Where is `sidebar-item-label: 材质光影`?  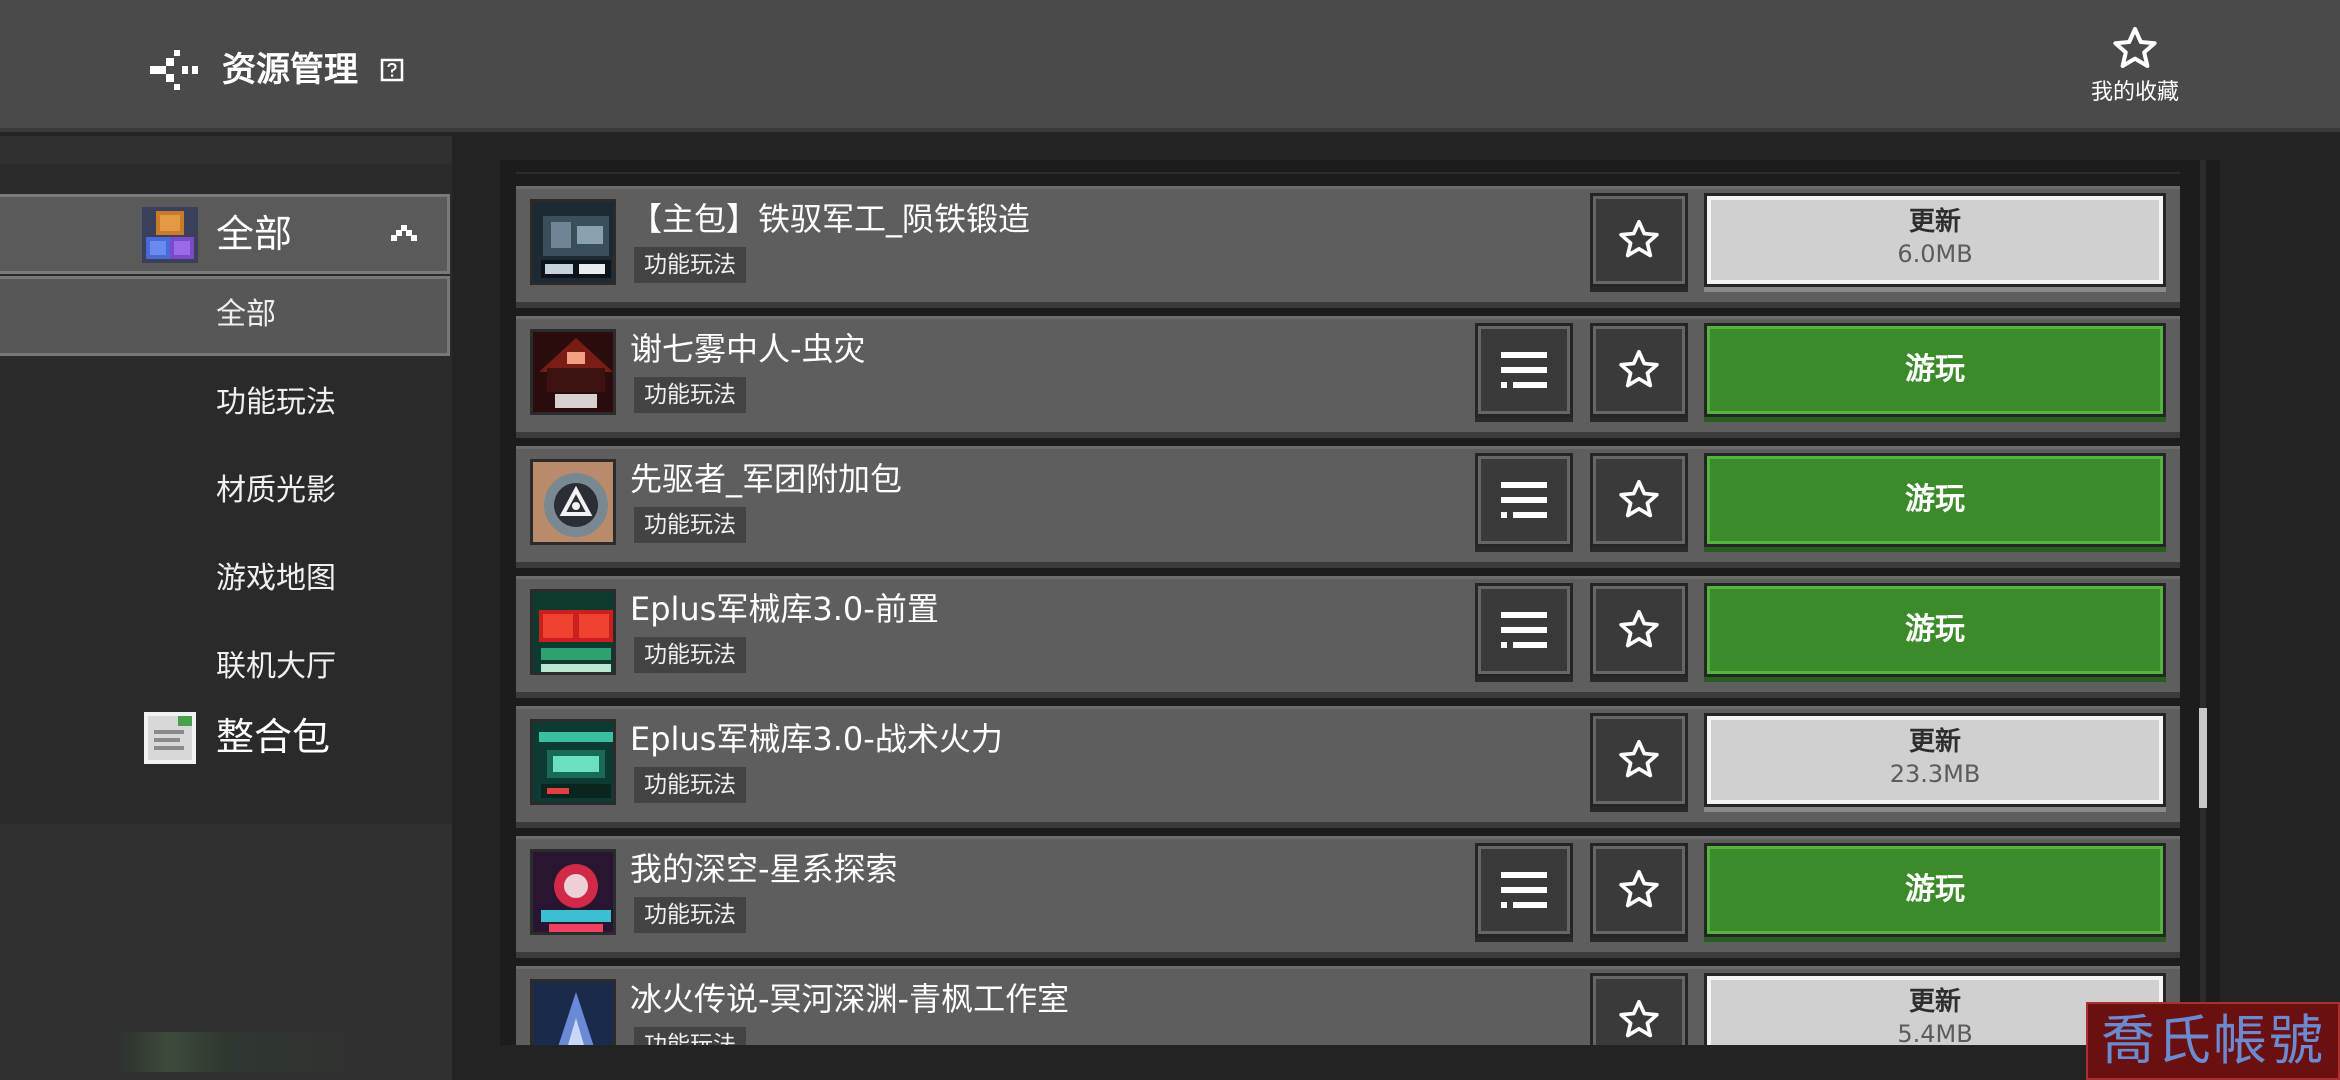 sidebar-item-label: 材质光影 is located at coordinates (276, 490).